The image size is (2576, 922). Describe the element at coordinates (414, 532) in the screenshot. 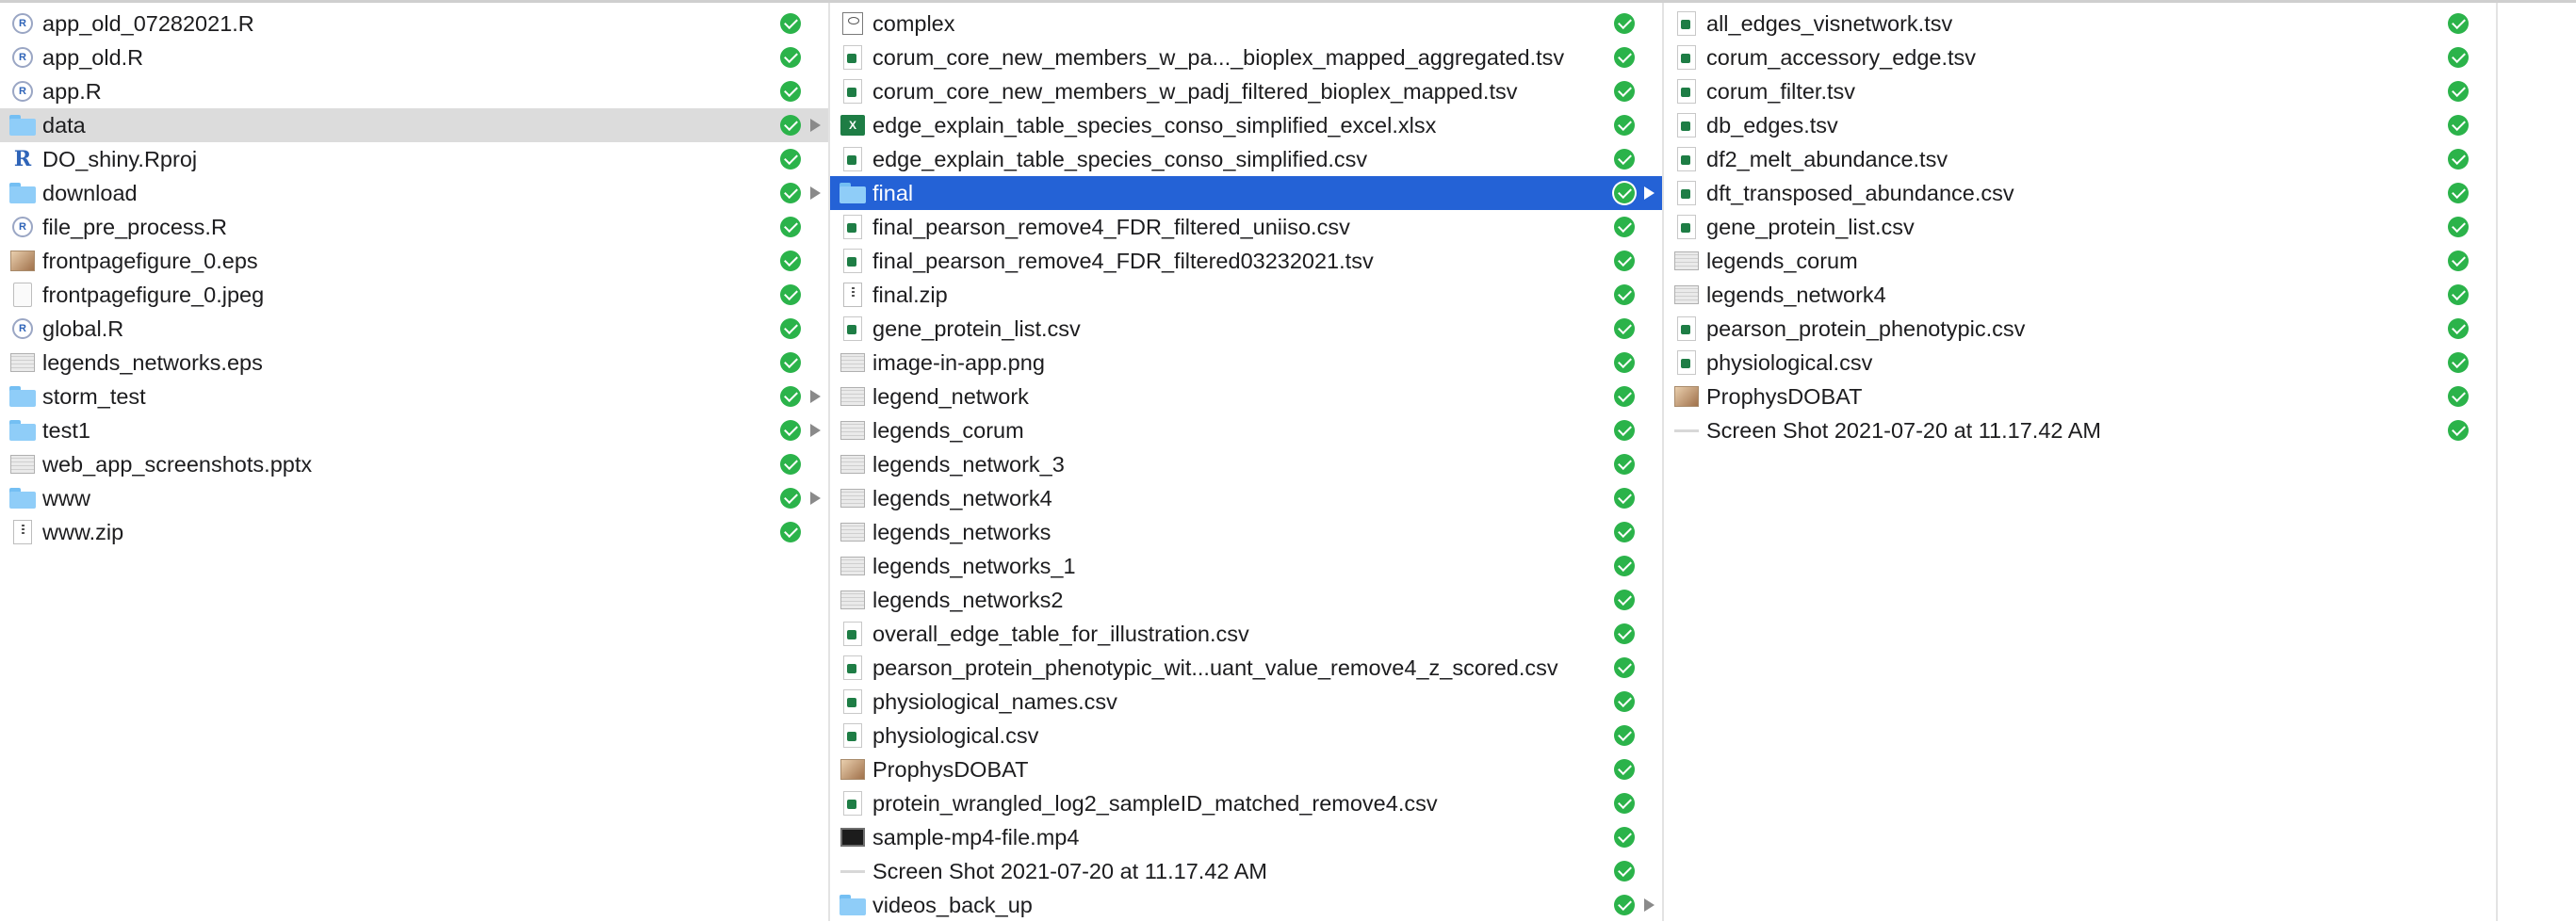

I see `file-row: www.zip` at that location.